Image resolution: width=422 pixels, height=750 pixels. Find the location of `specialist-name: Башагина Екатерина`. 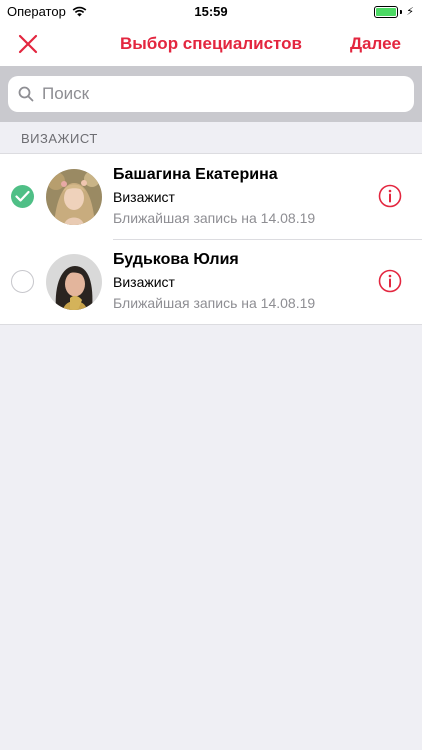

specialist-name: Башагина Екатерина is located at coordinates (195, 174).